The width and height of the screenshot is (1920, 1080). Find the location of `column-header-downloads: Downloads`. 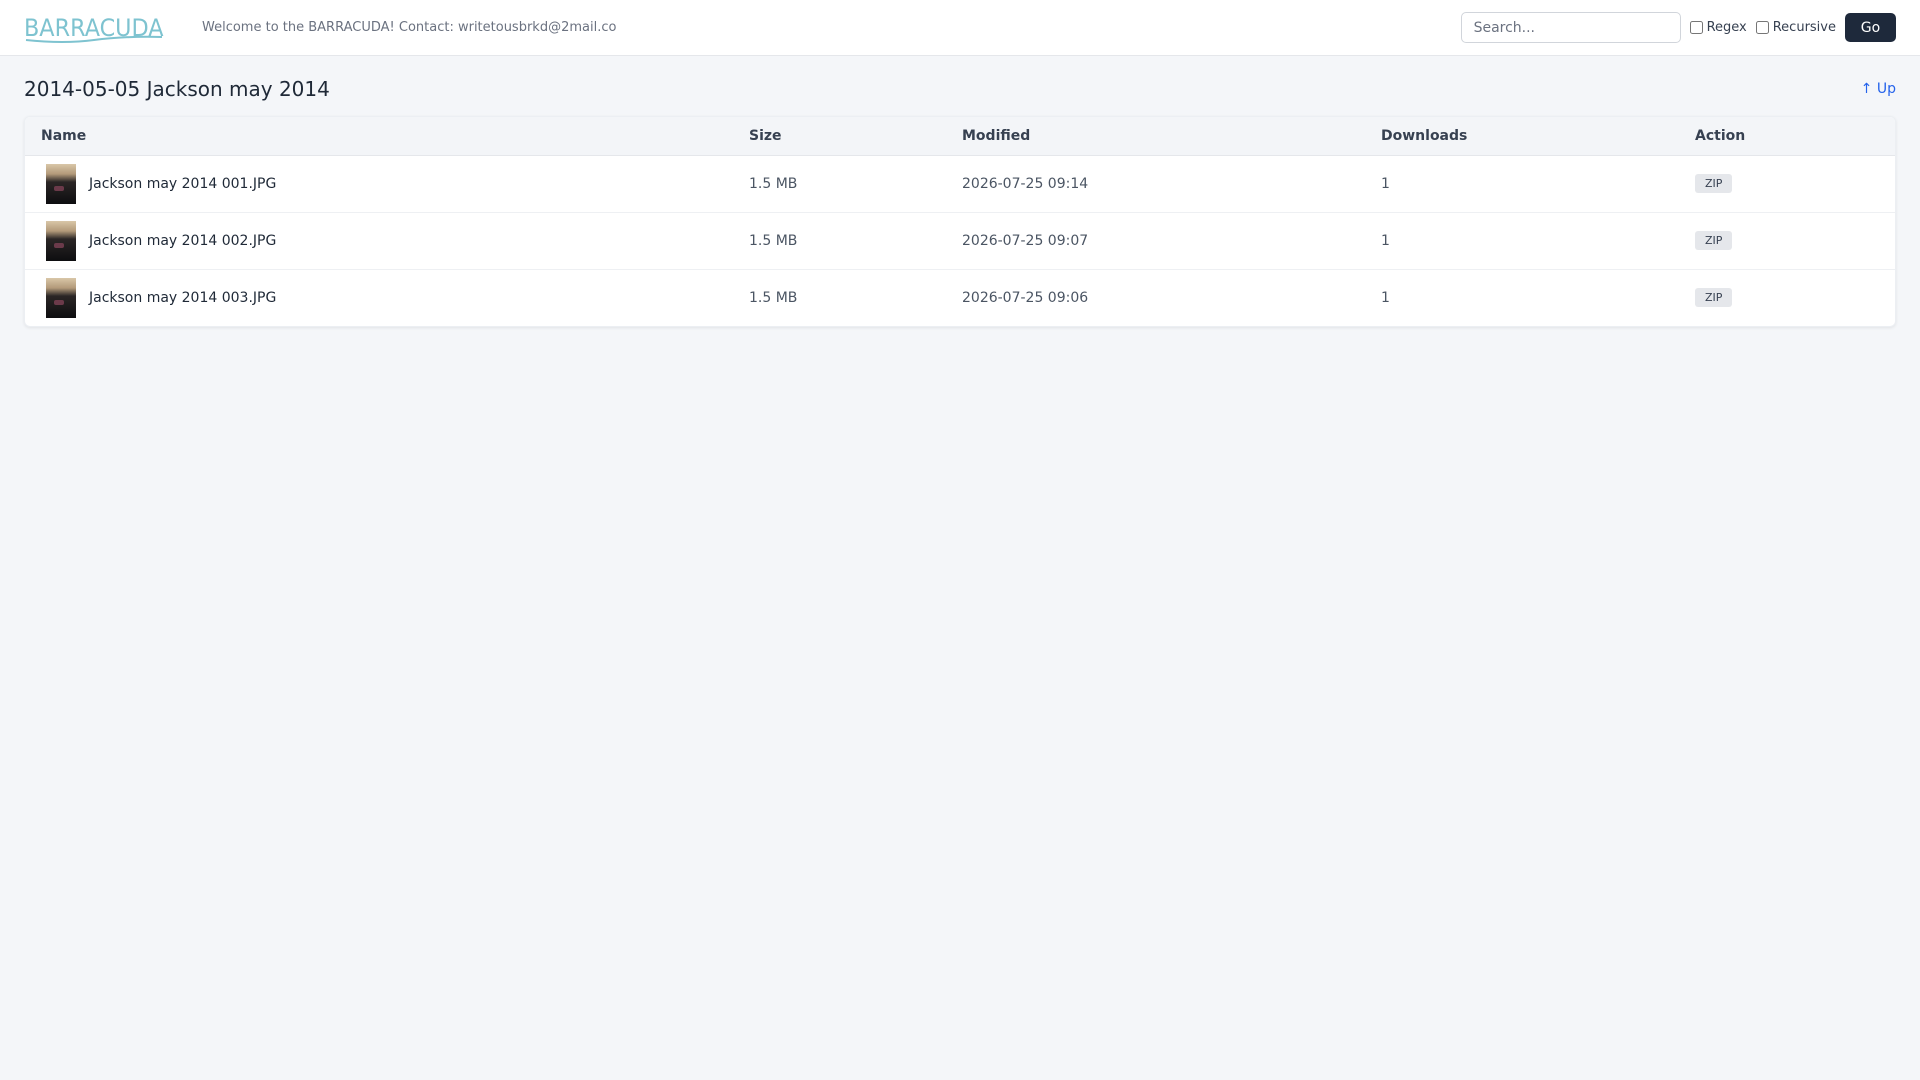

column-header-downloads: Downloads is located at coordinates (1522, 136).